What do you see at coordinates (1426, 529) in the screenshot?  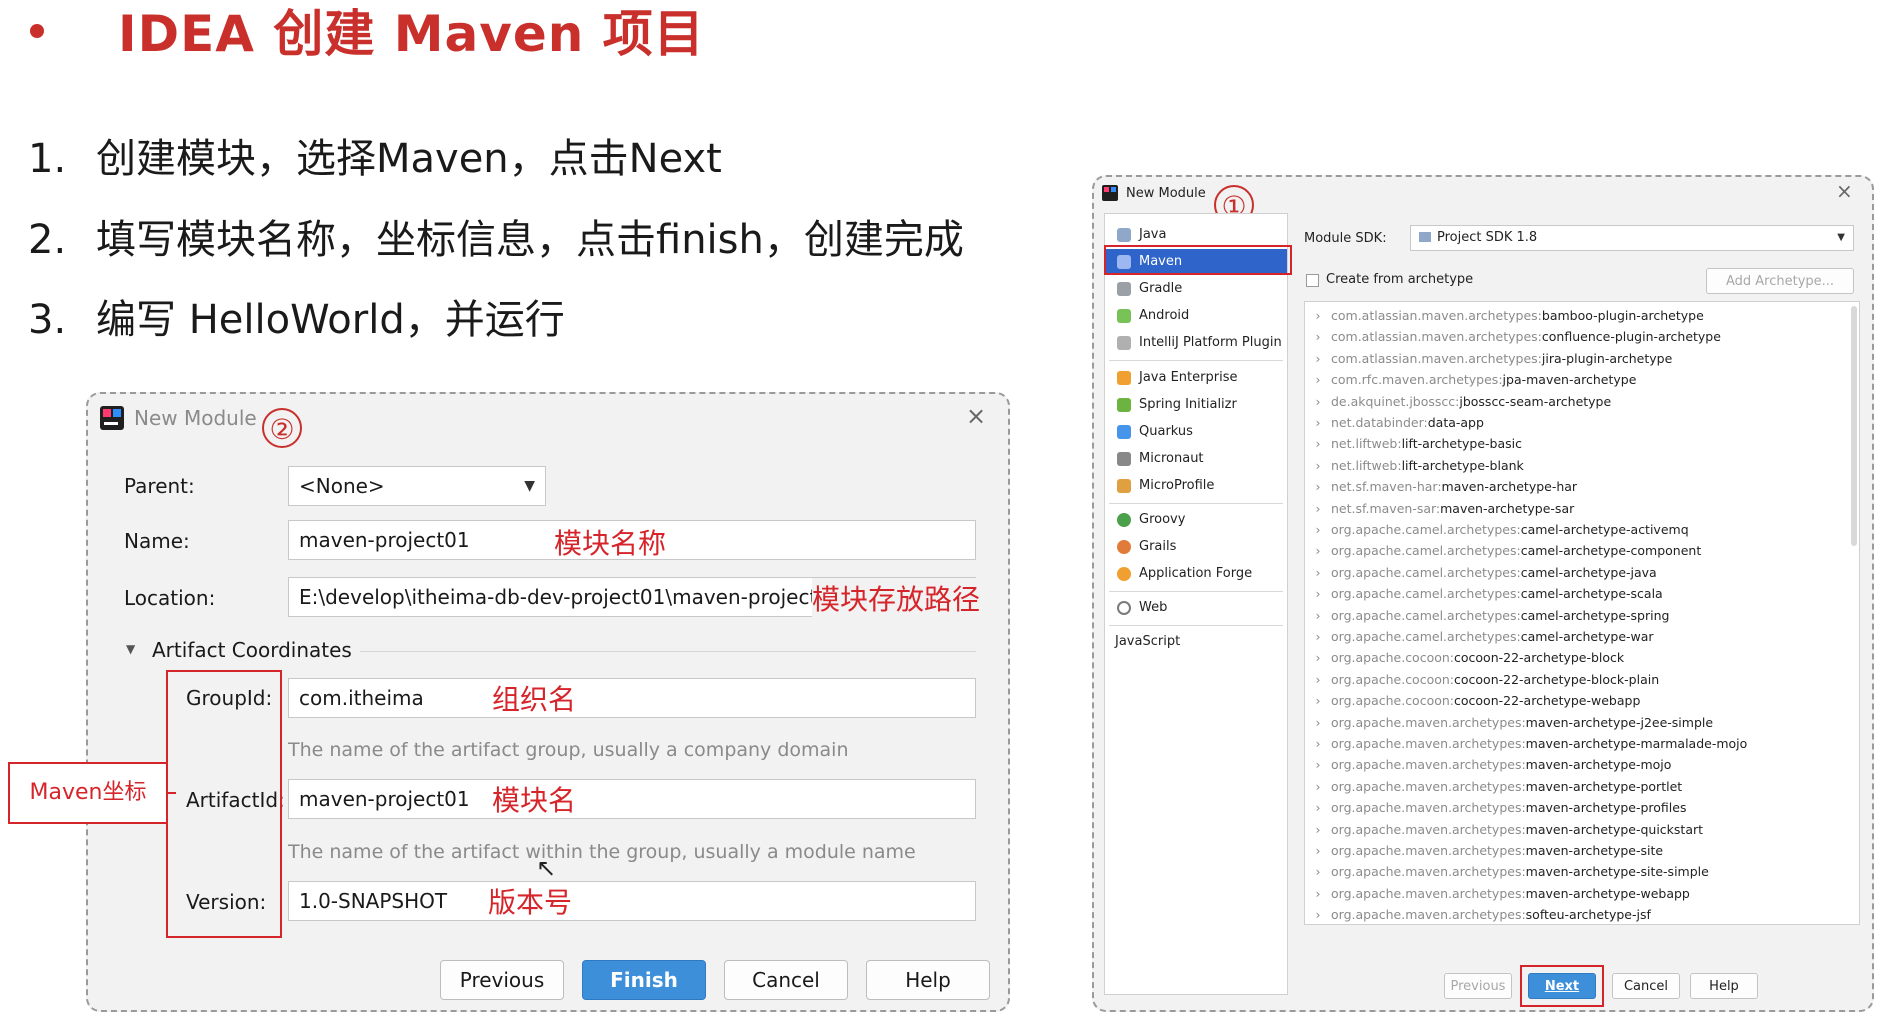 I see `archetype-group: org.apache.camel.archetypes:` at bounding box center [1426, 529].